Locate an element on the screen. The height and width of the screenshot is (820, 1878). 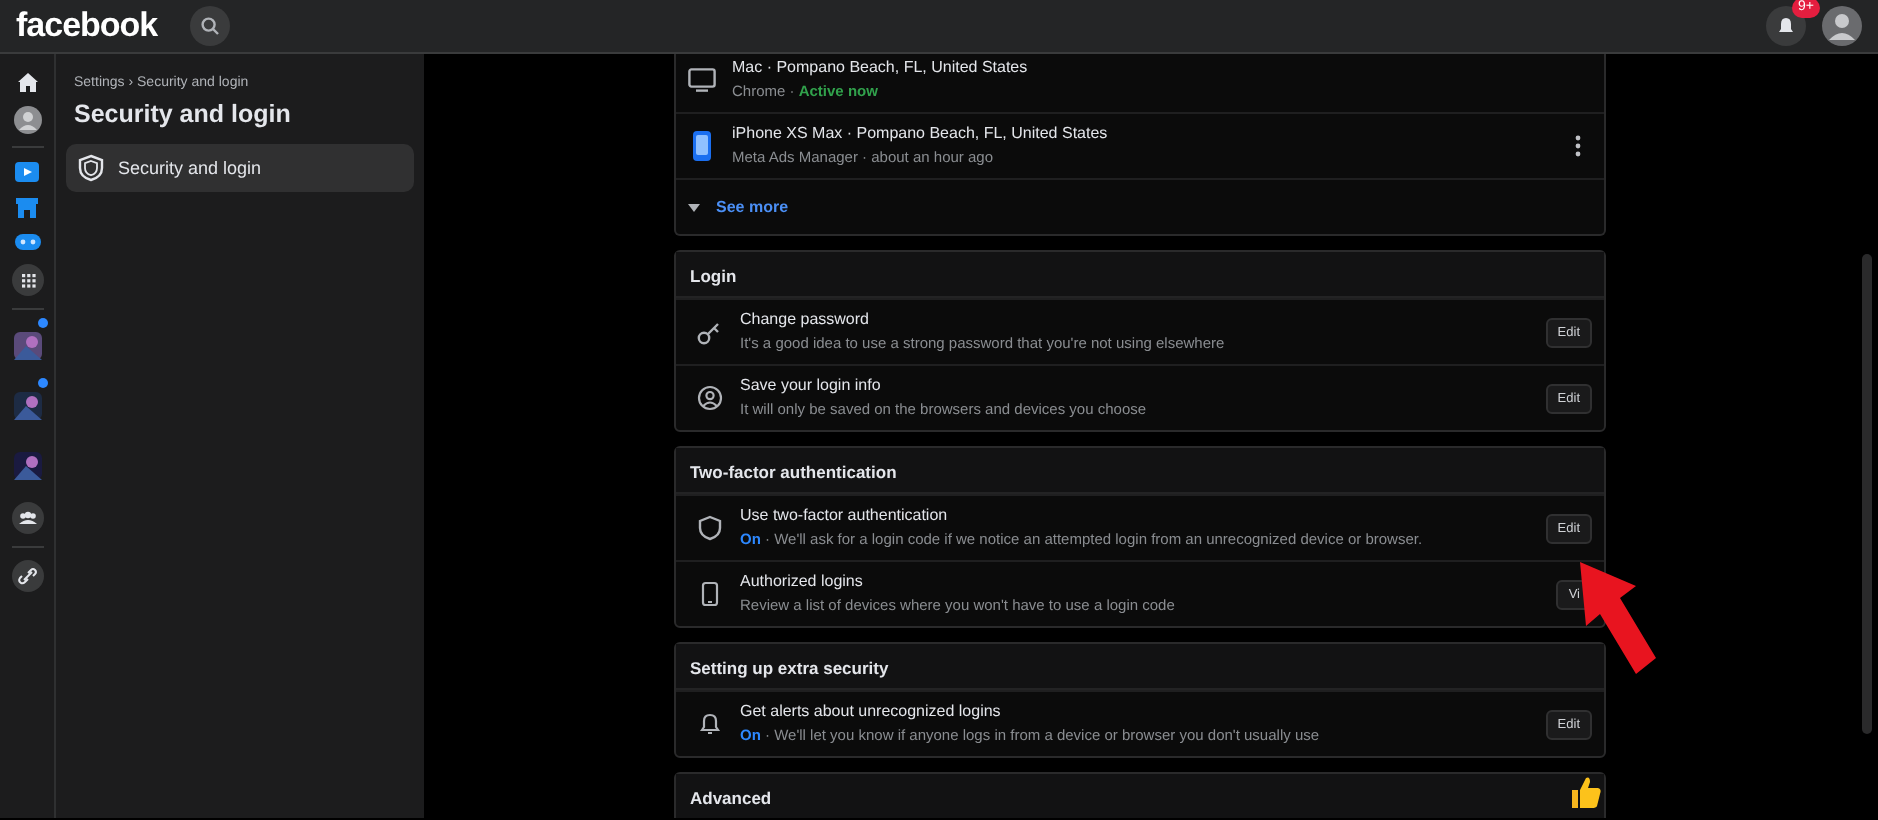
groups-icon is located at coordinates (27, 518).